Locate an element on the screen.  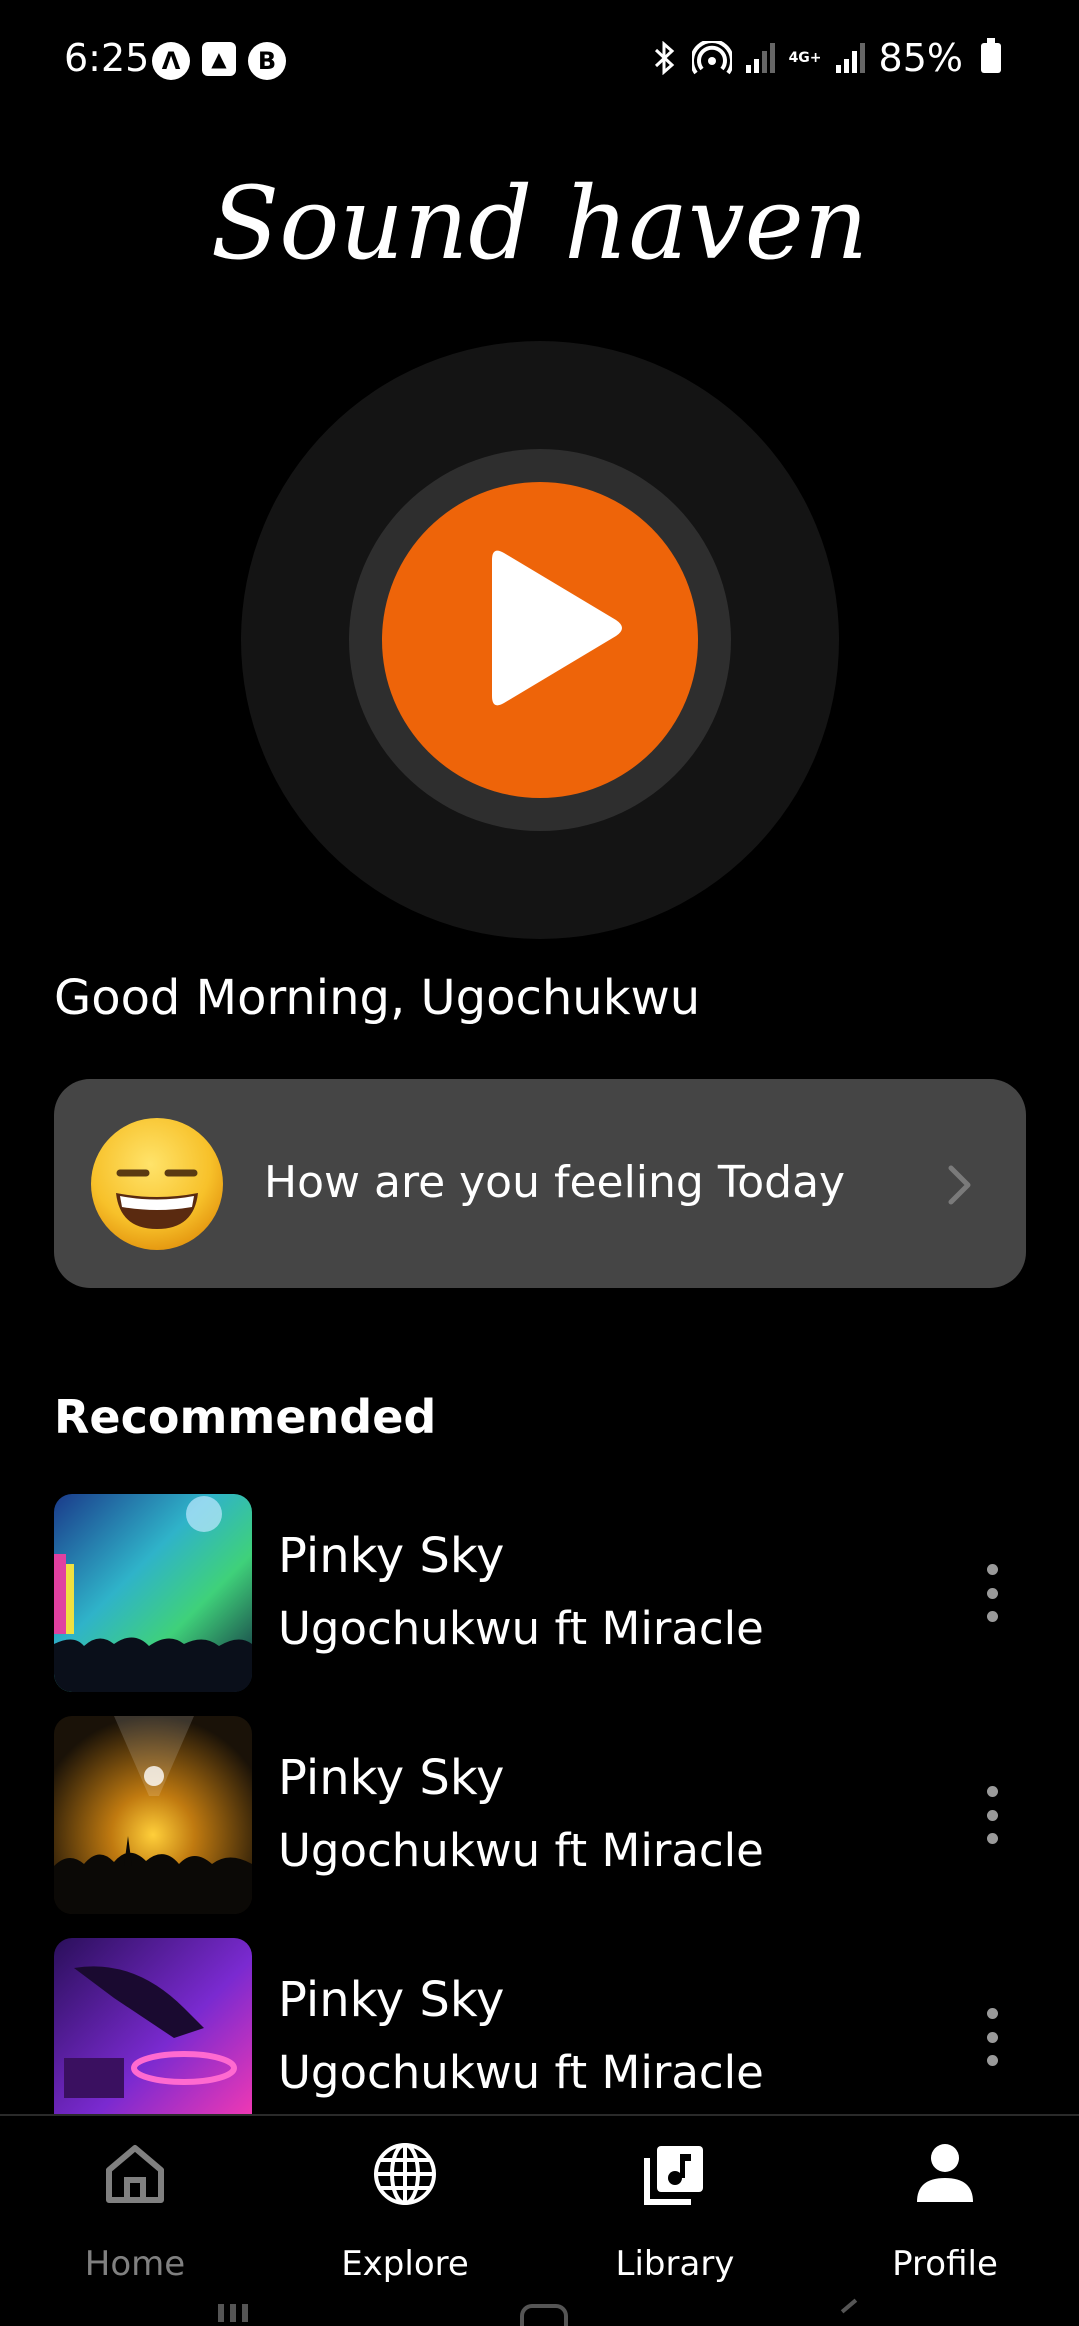
nav-library: Library is located at coordinates (675, 2215).